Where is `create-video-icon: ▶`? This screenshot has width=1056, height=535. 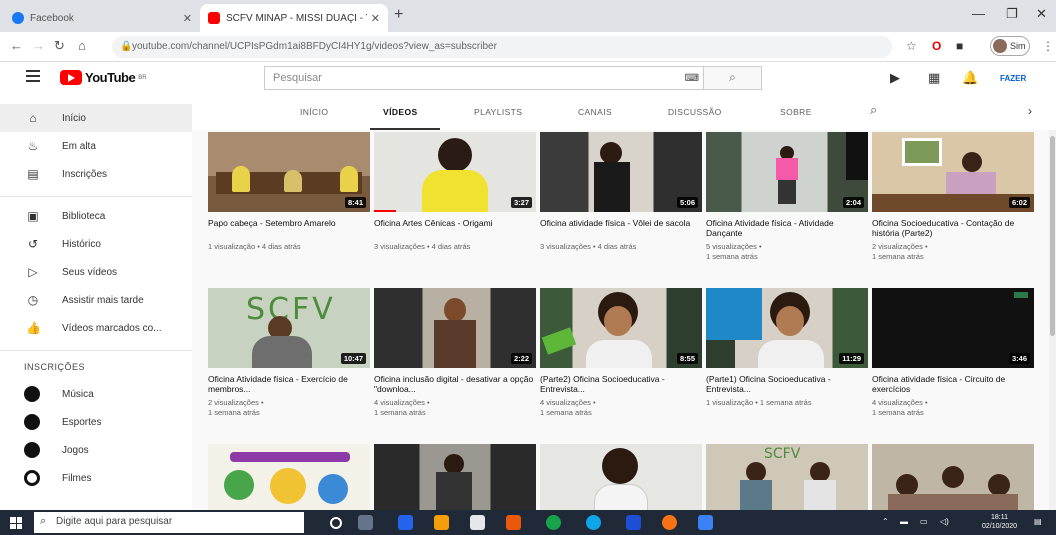
create-video-icon: ▶ is located at coordinates (895, 78).